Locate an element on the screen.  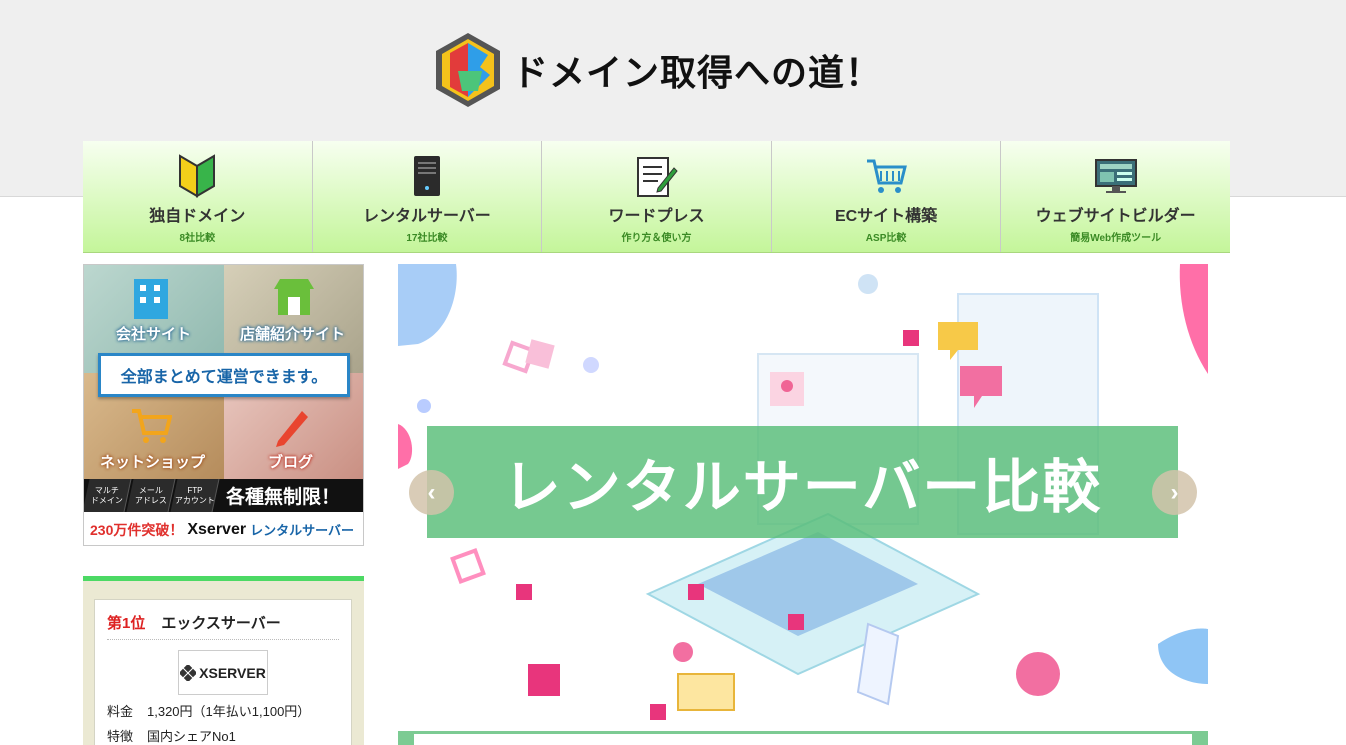
xserver-diamond-icon is located at coordinates (188, 672).